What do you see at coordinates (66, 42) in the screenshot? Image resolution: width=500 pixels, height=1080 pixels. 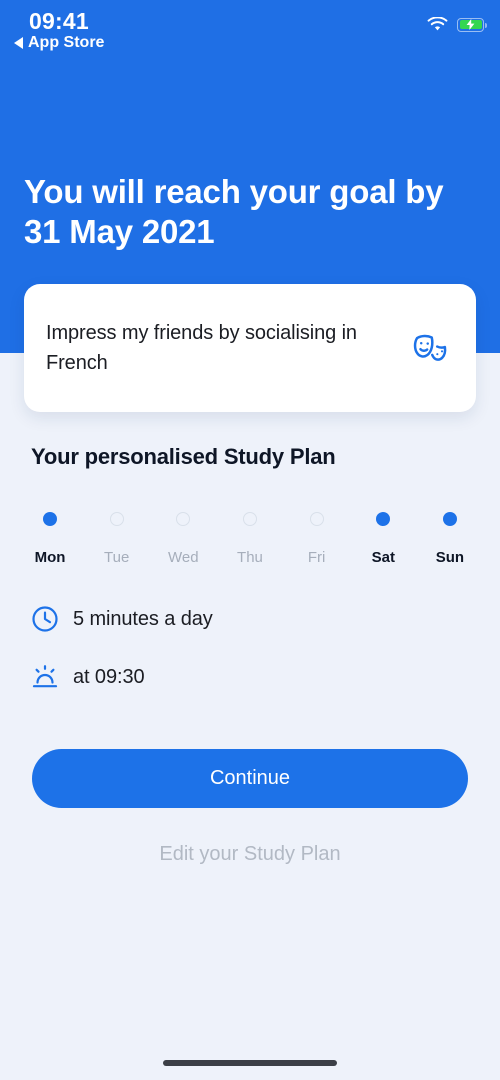 I see `back-link-label: App Store` at bounding box center [66, 42].